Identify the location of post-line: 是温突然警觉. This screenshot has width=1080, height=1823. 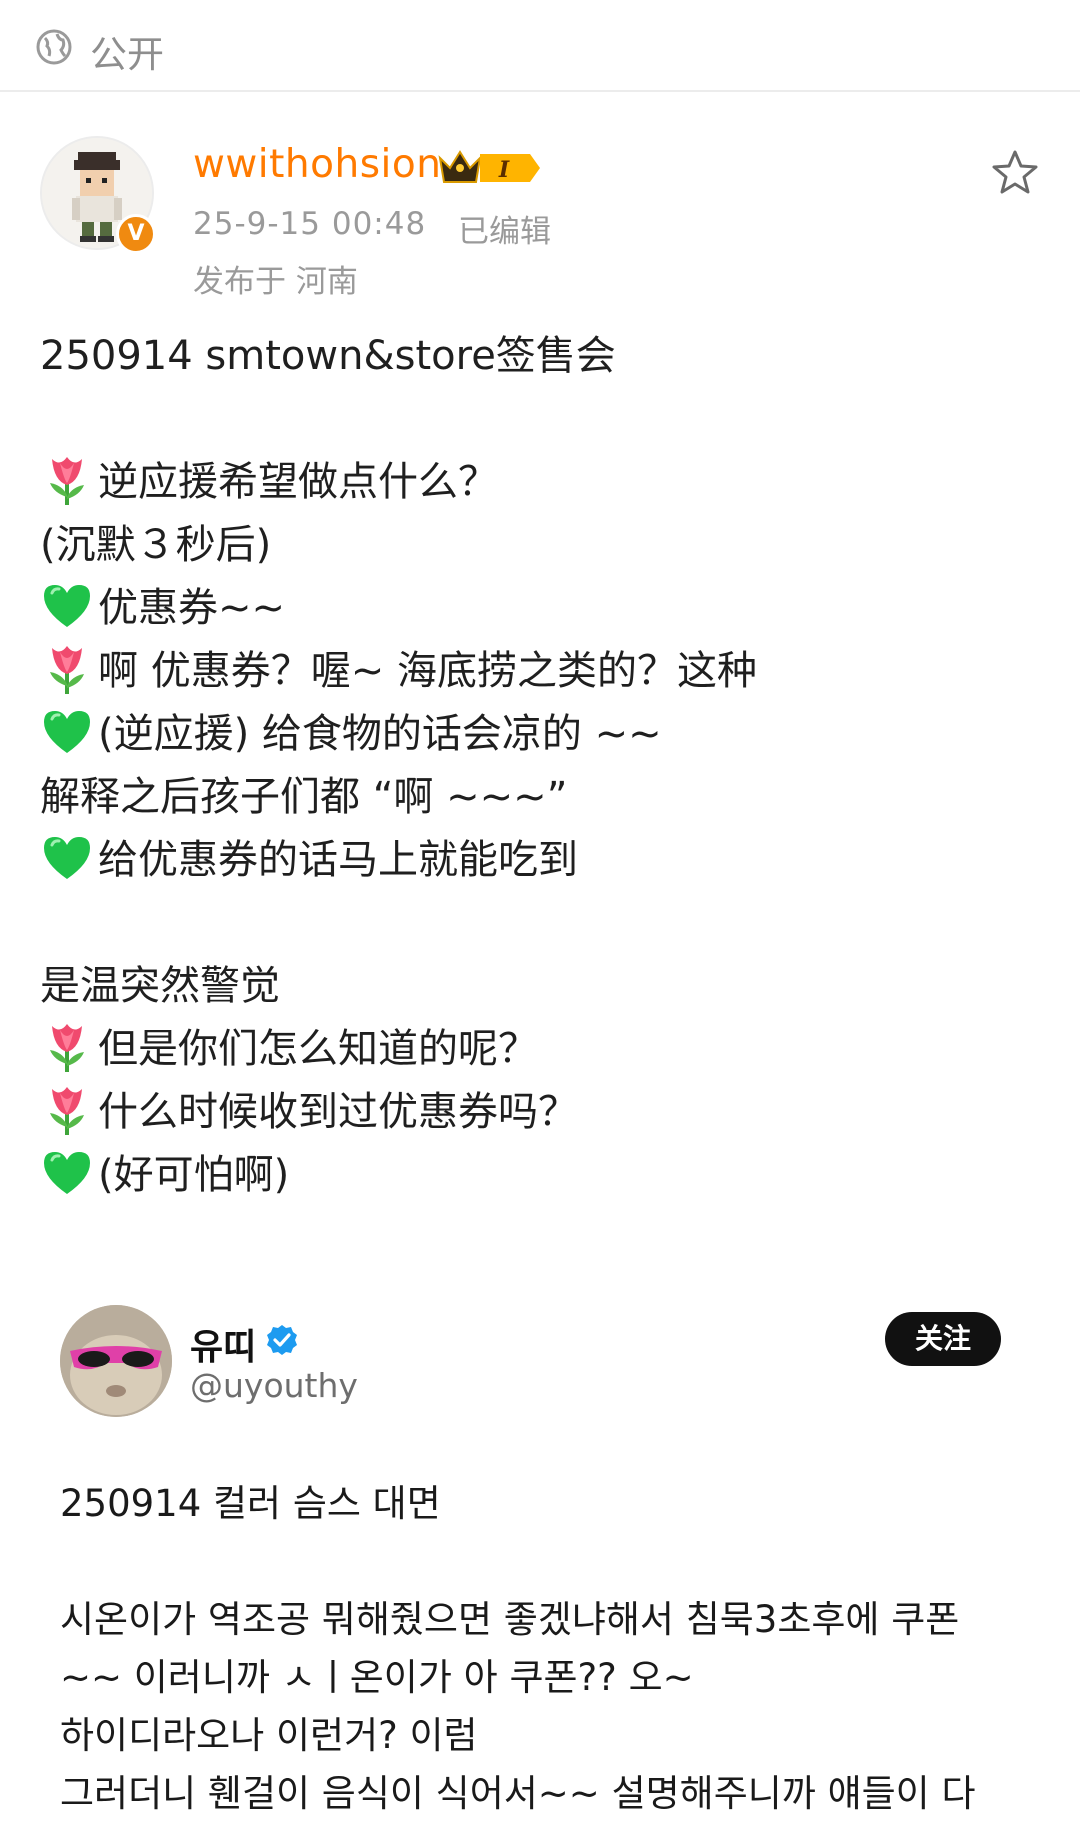
(545, 986).